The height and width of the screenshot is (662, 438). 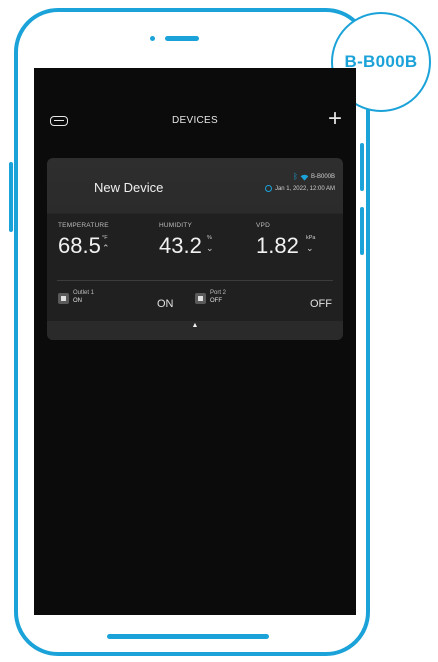 I want to click on vpd-value-row: 1.82 kPa ⌄, so click(x=285, y=246).